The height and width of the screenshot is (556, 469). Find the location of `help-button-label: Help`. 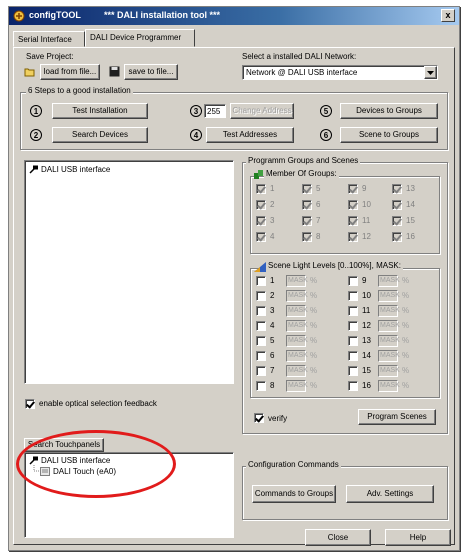

help-button-label: Help is located at coordinates (418, 537).